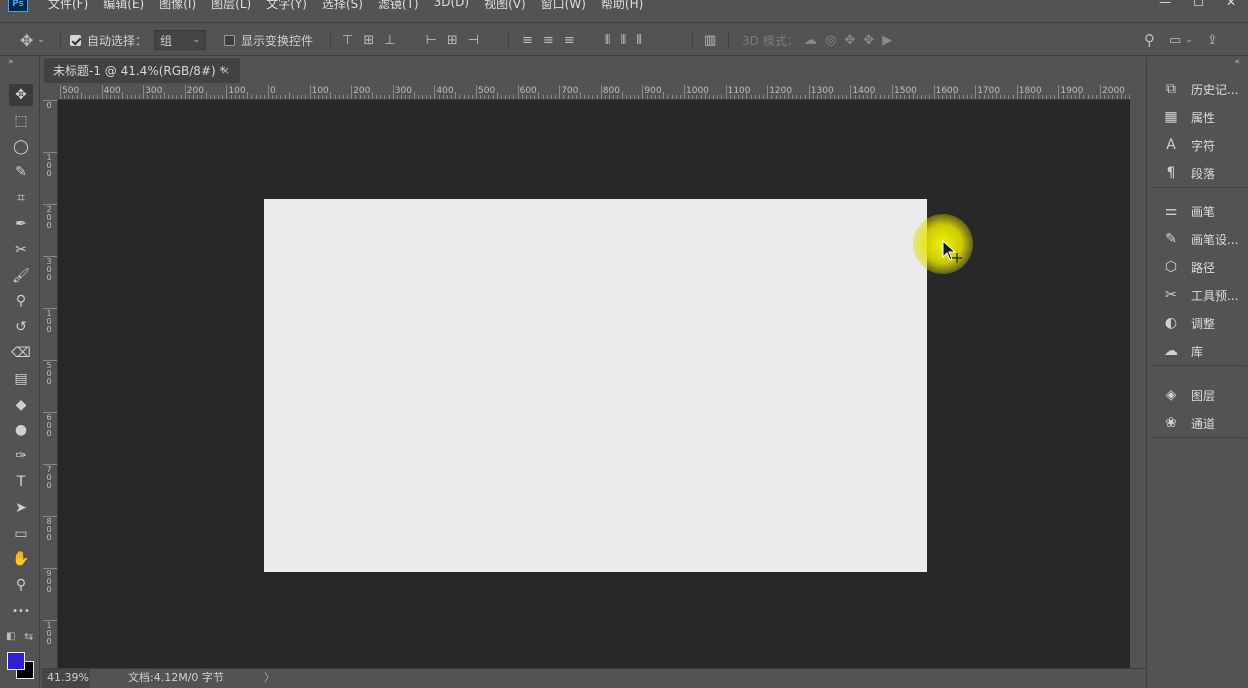  Describe the element at coordinates (810, 40) in the screenshot. I see `orbit-3d-icon: ☁` at that location.